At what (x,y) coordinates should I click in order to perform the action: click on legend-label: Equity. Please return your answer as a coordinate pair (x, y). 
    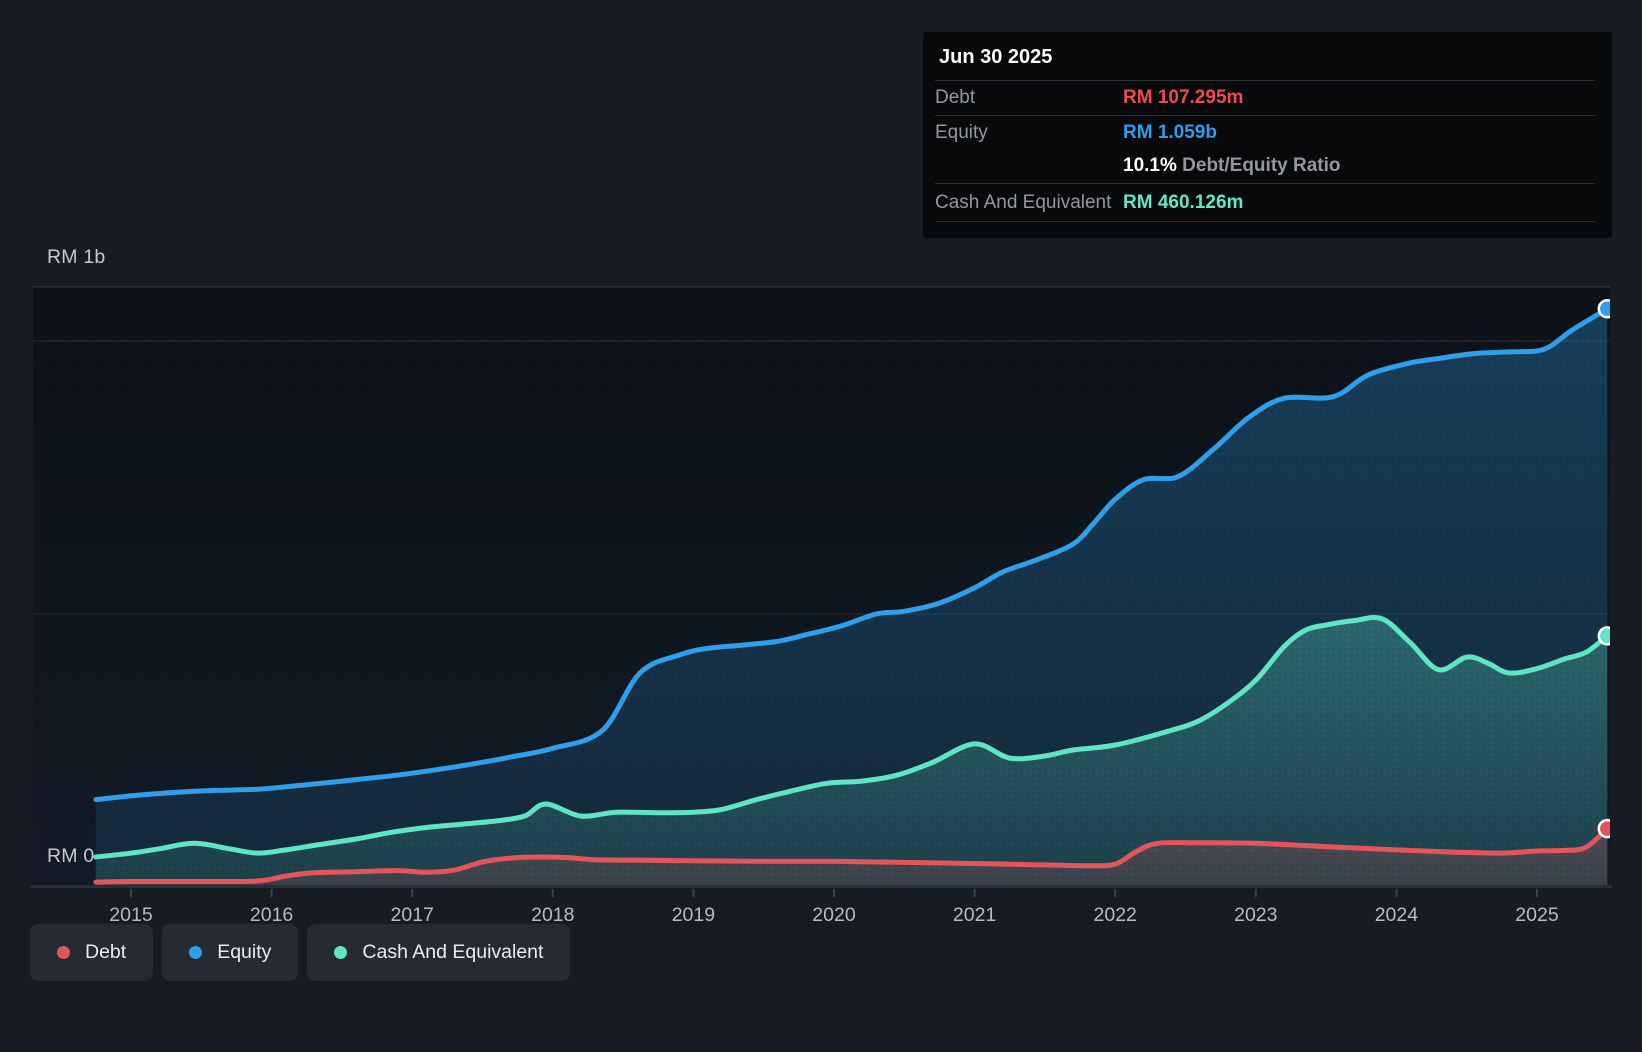
    Looking at the image, I should click on (244, 952).